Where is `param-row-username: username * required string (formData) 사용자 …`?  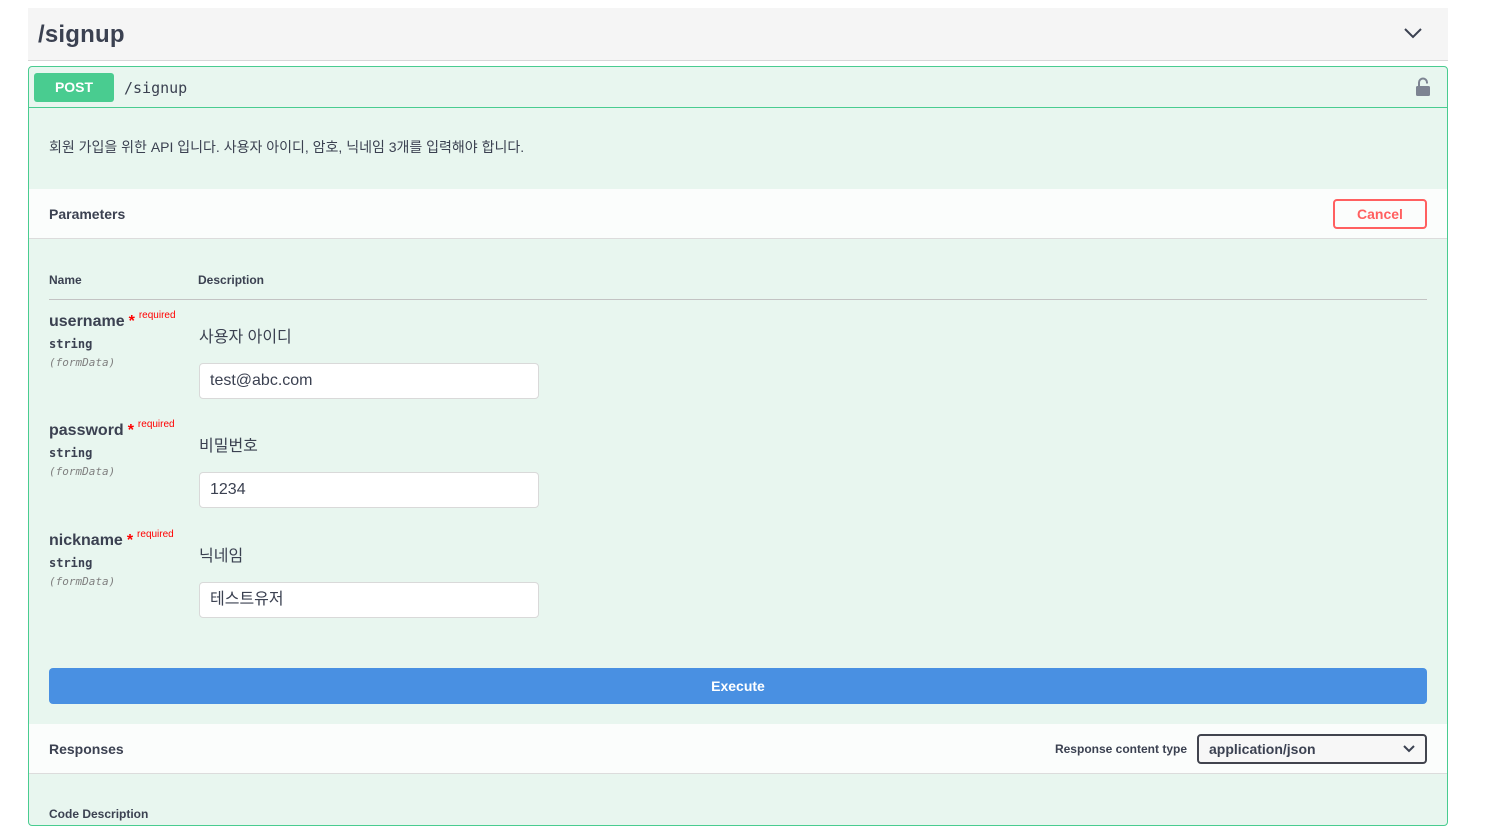
param-row-username: username * required string (formData) 사용자 … is located at coordinates (738, 366).